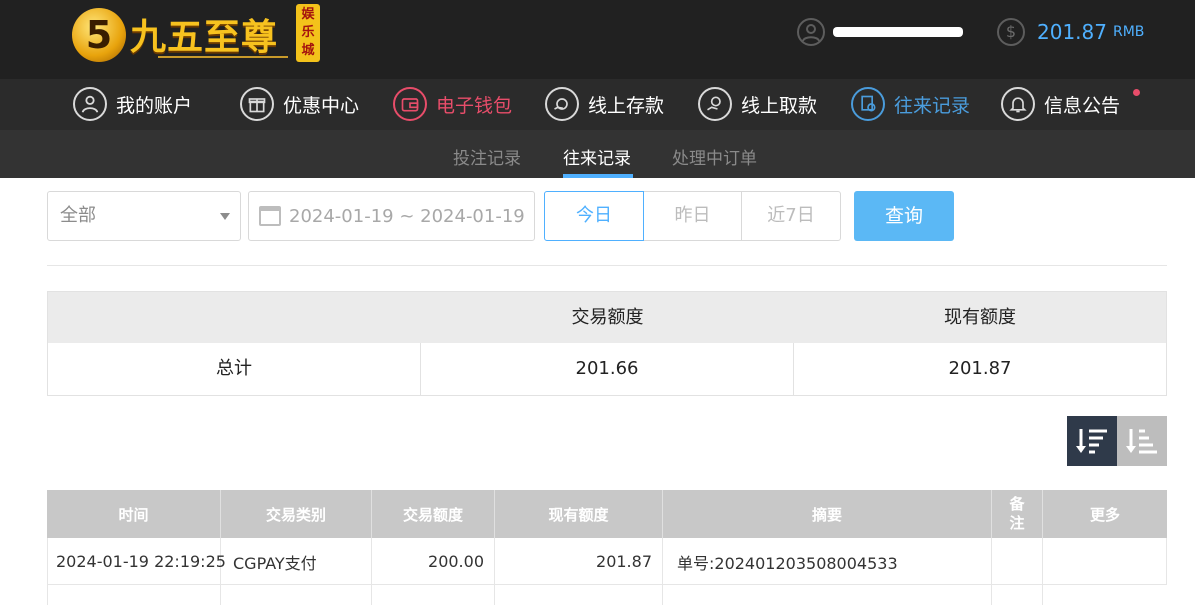 Image resolution: width=1195 pixels, height=605 pixels. I want to click on chevron-down-icon, so click(225, 216).